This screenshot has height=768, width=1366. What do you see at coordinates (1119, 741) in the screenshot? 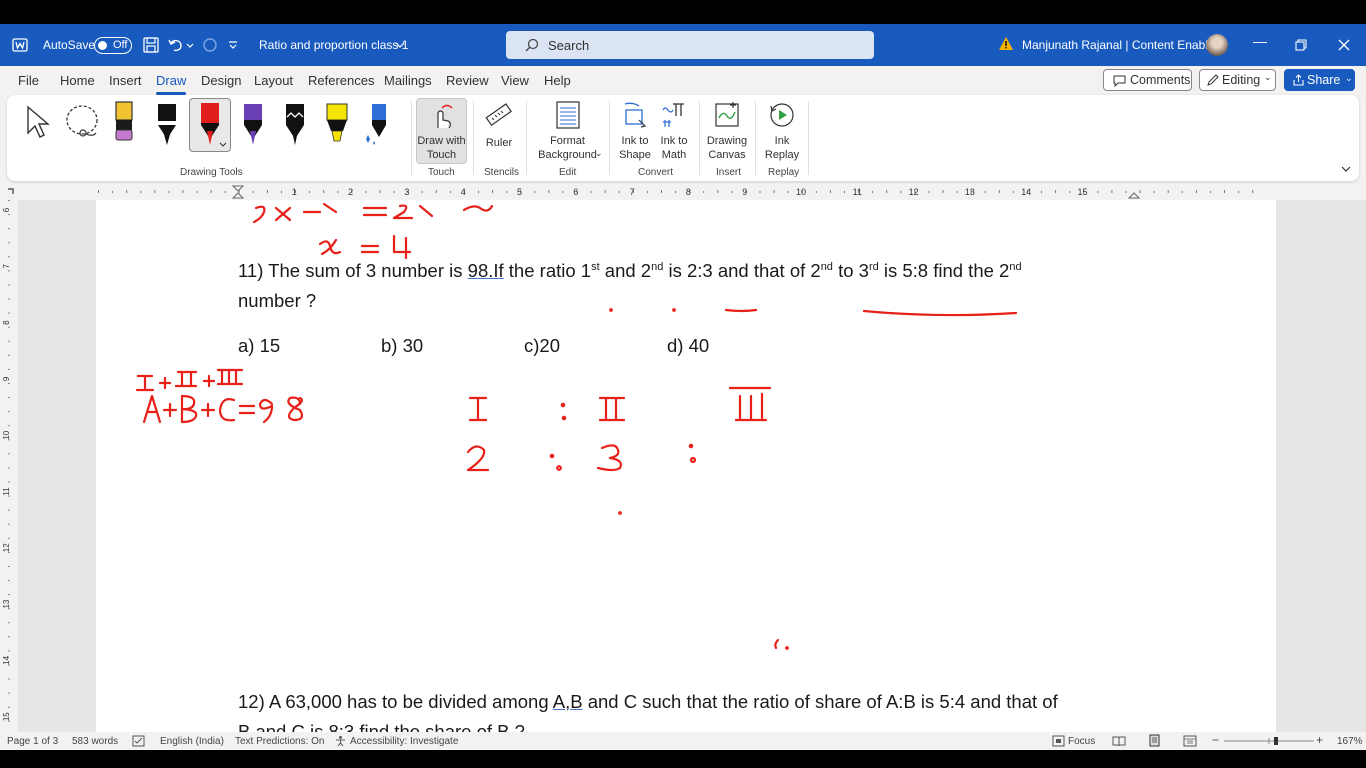
I see `read-mode-icon` at bounding box center [1119, 741].